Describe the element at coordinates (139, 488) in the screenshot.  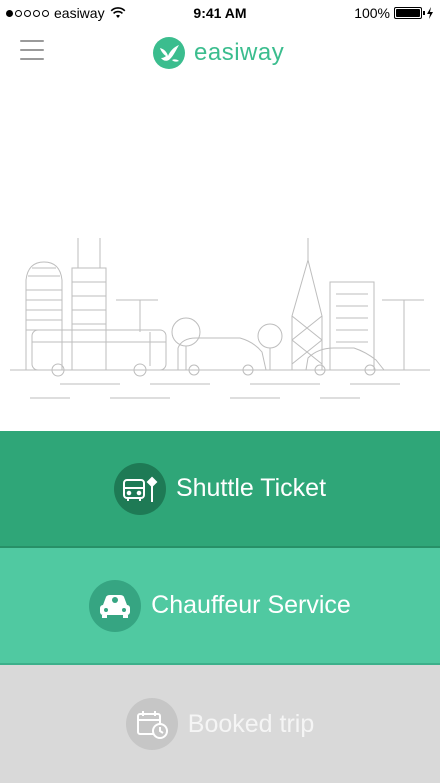
I see `bus-stop-icon` at that location.